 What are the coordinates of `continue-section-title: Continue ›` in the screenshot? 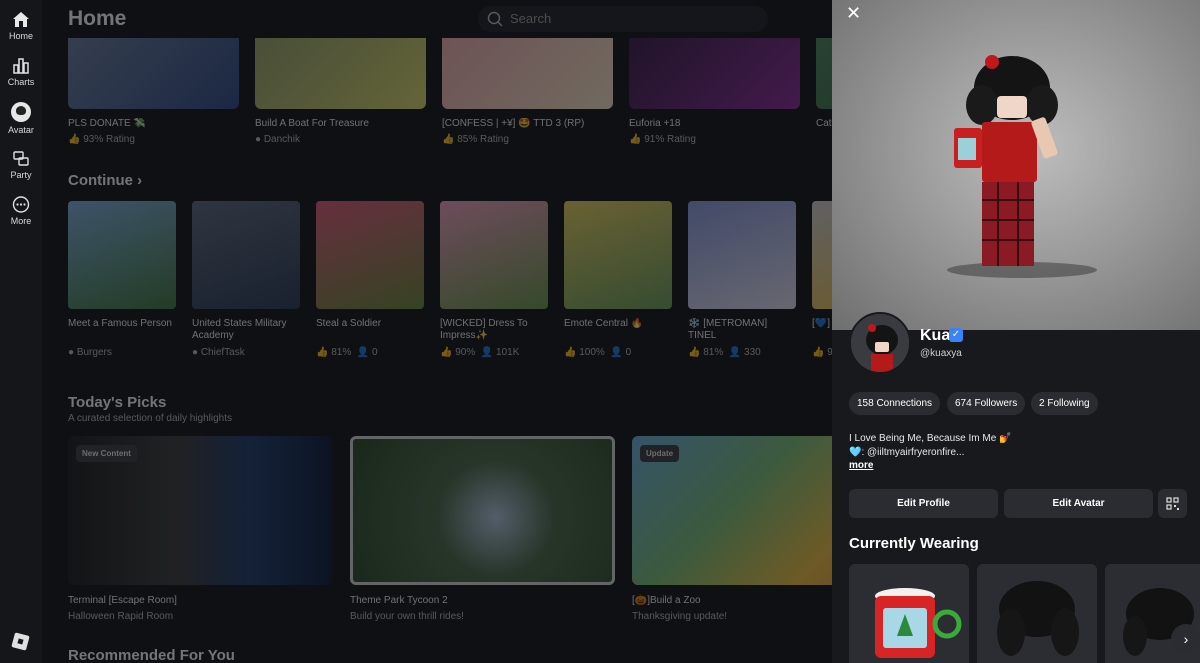 It's located at (105, 180).